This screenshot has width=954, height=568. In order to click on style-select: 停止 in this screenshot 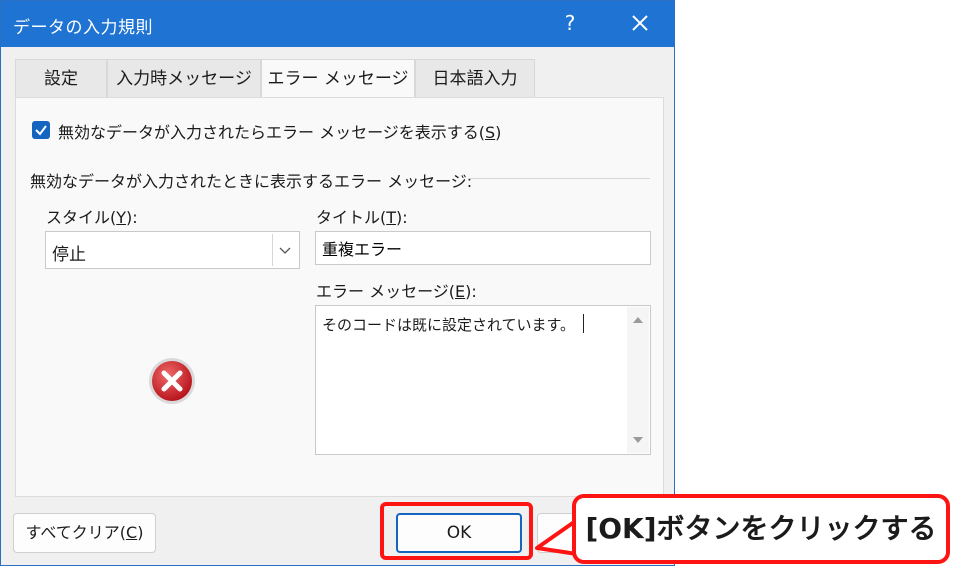, I will do `click(172, 250)`.